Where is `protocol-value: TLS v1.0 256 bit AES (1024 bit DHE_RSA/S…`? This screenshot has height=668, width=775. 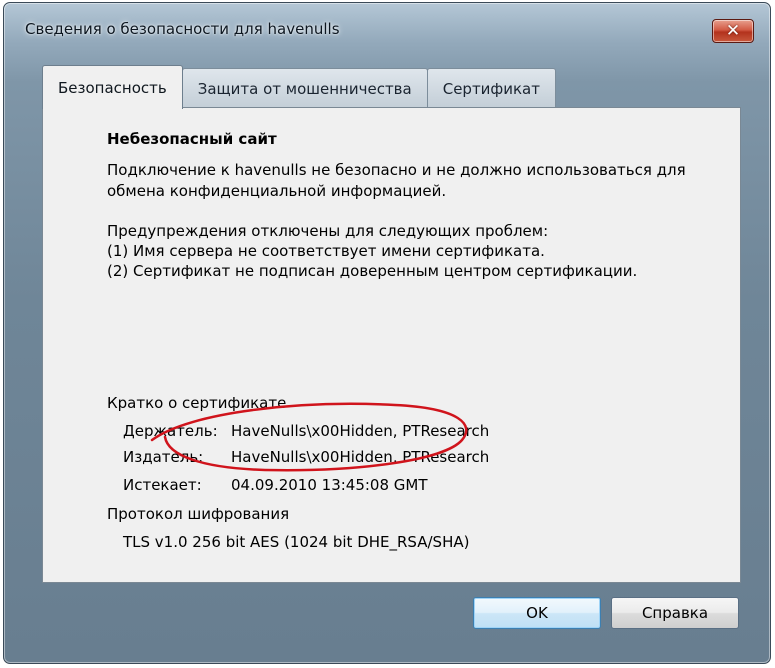
protocol-value: TLS v1.0 256 bit AES (1024 bit DHE_RSA/S… is located at coordinates (296, 542).